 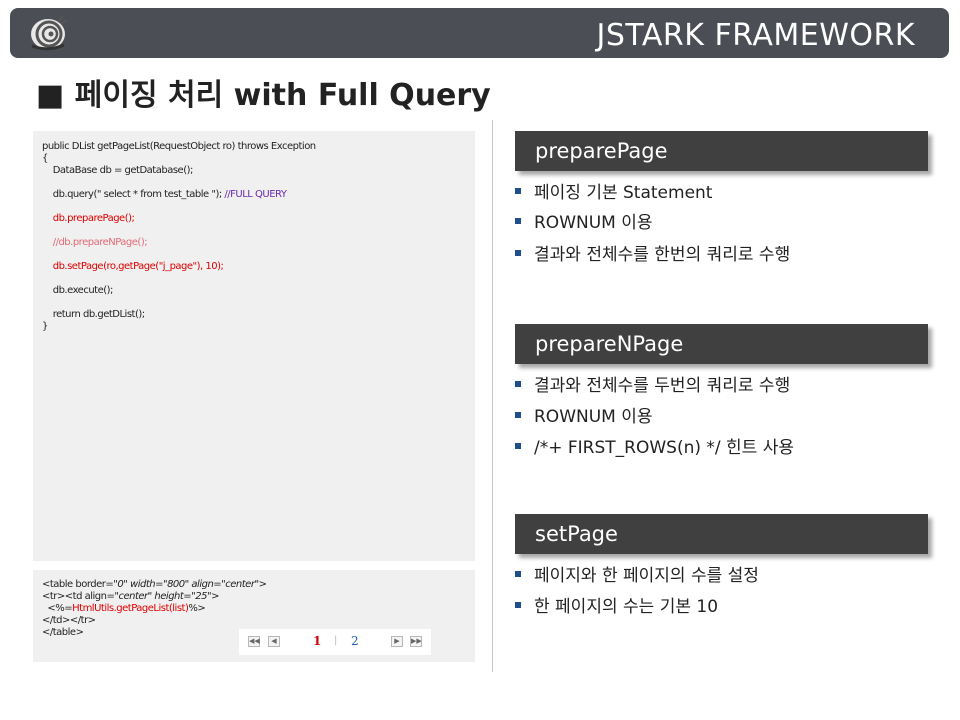 What do you see at coordinates (317, 641) in the screenshot?
I see `current-page: 1` at bounding box center [317, 641].